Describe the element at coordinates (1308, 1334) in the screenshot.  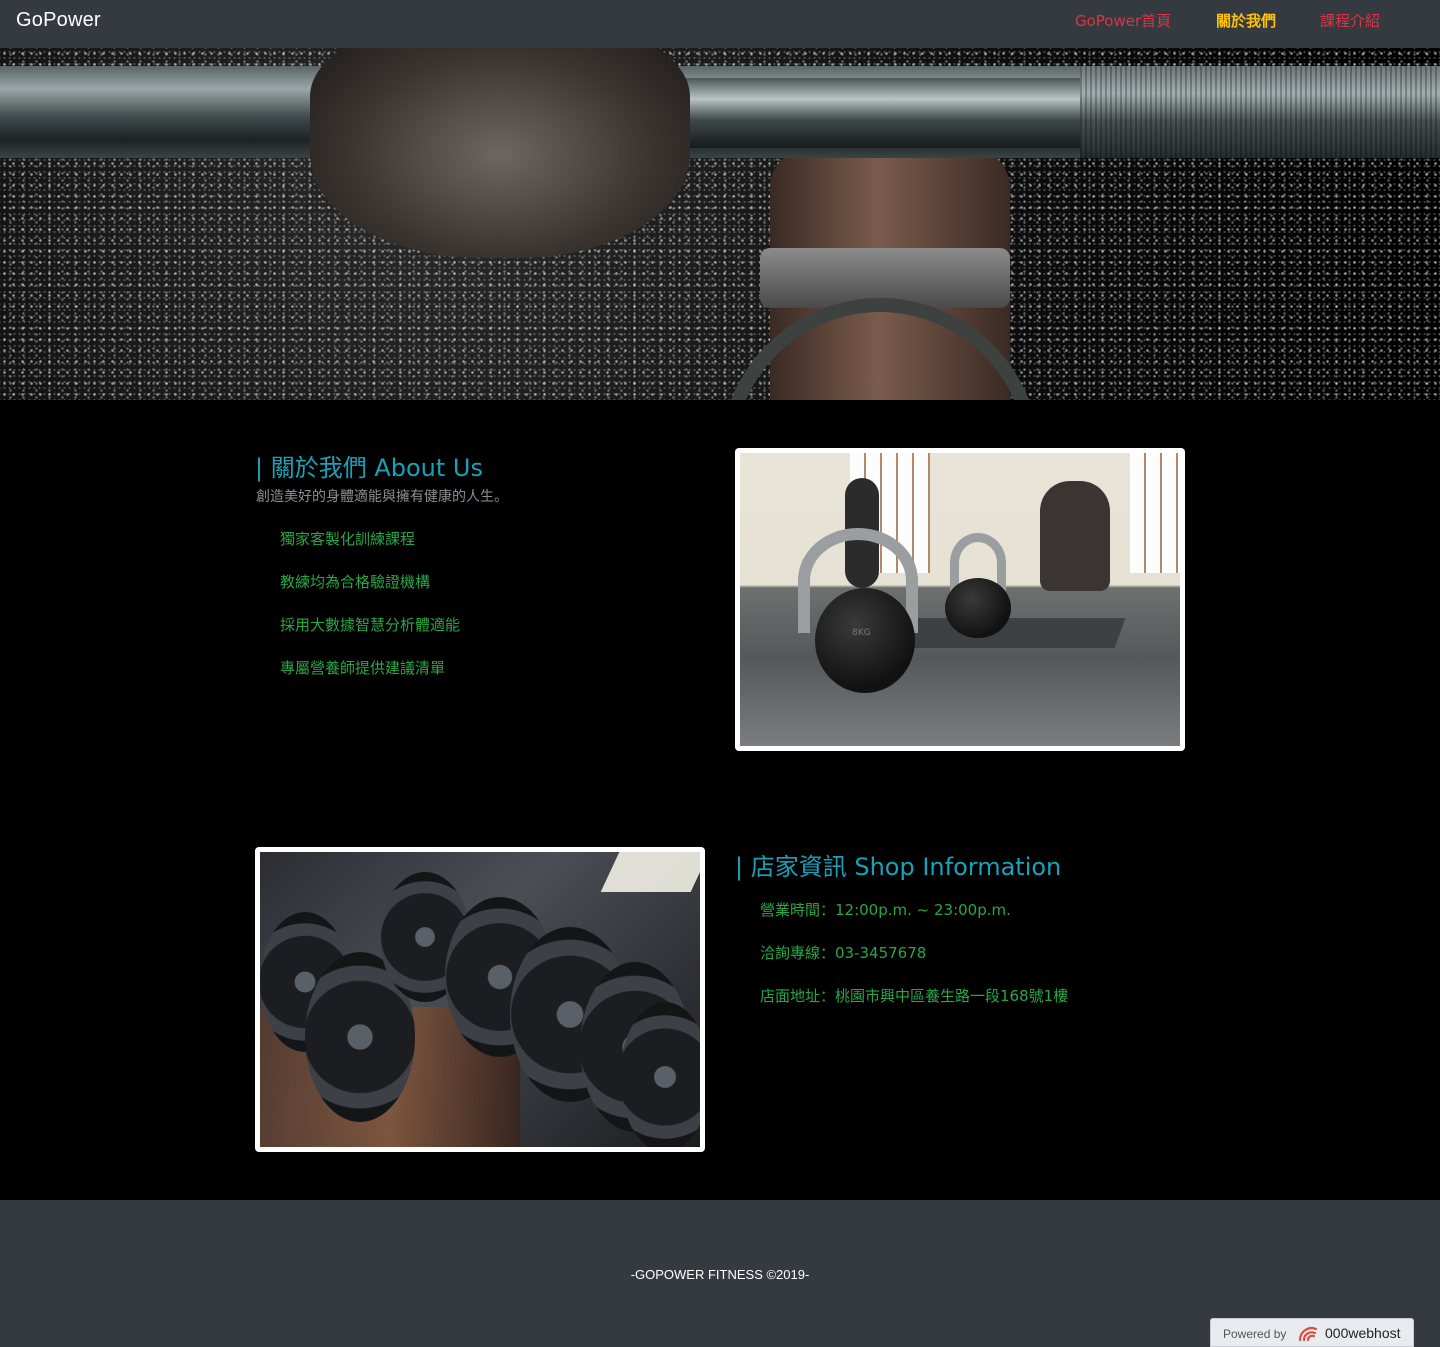
I see `webhost-logo-icon` at that location.